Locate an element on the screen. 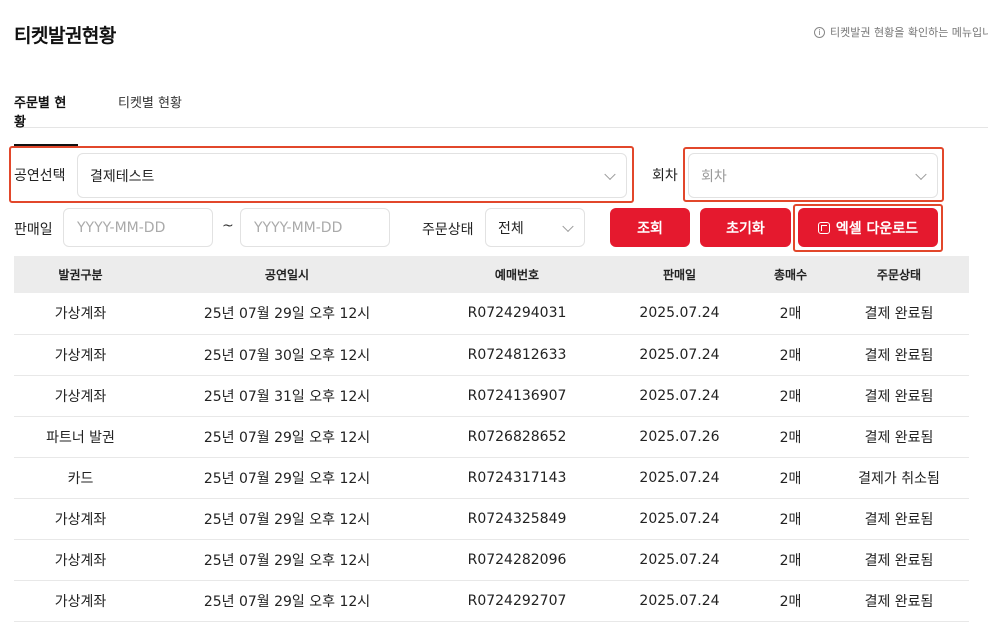 This screenshot has width=988, height=641. order-status-select: 전체 is located at coordinates (535, 227).